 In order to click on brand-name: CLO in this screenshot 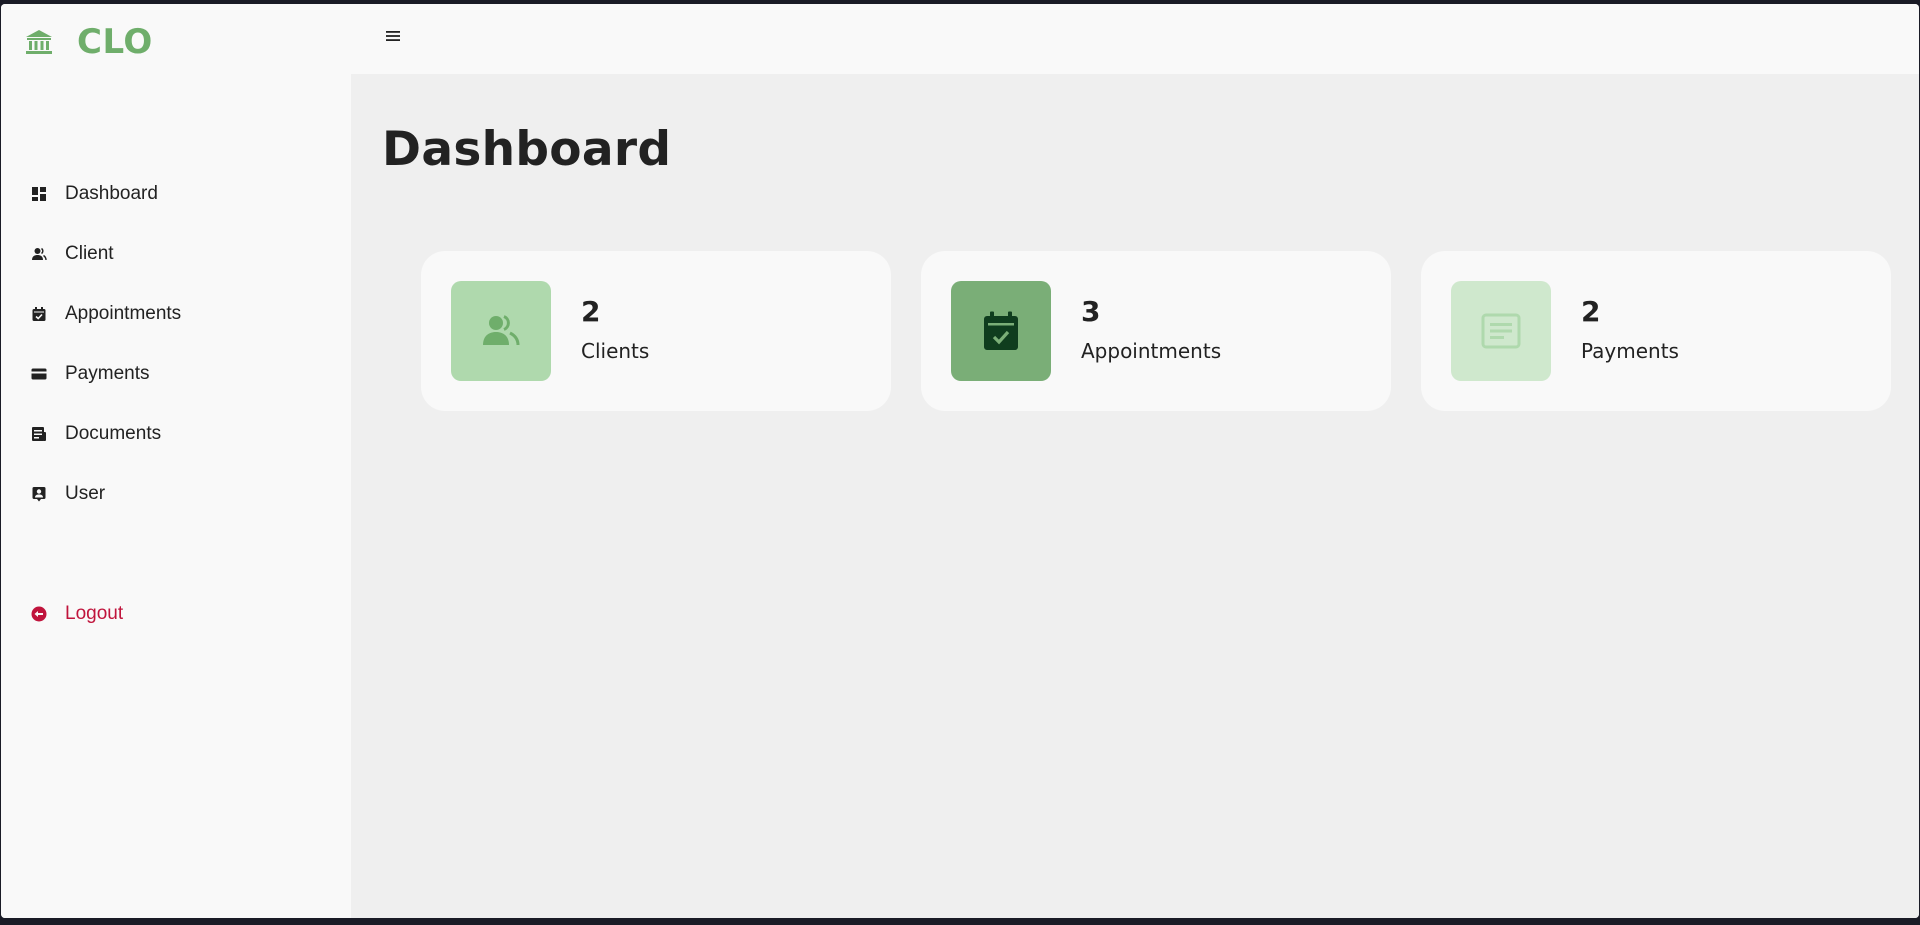, I will do `click(115, 42)`.